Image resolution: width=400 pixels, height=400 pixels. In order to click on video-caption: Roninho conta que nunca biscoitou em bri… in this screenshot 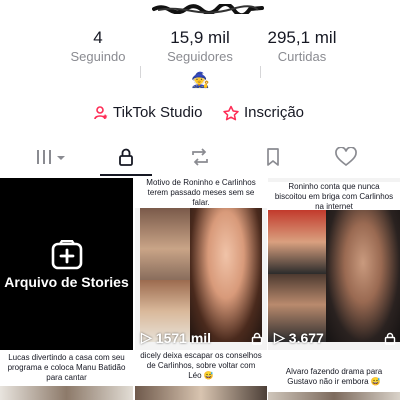, I will do `click(334, 197)`.